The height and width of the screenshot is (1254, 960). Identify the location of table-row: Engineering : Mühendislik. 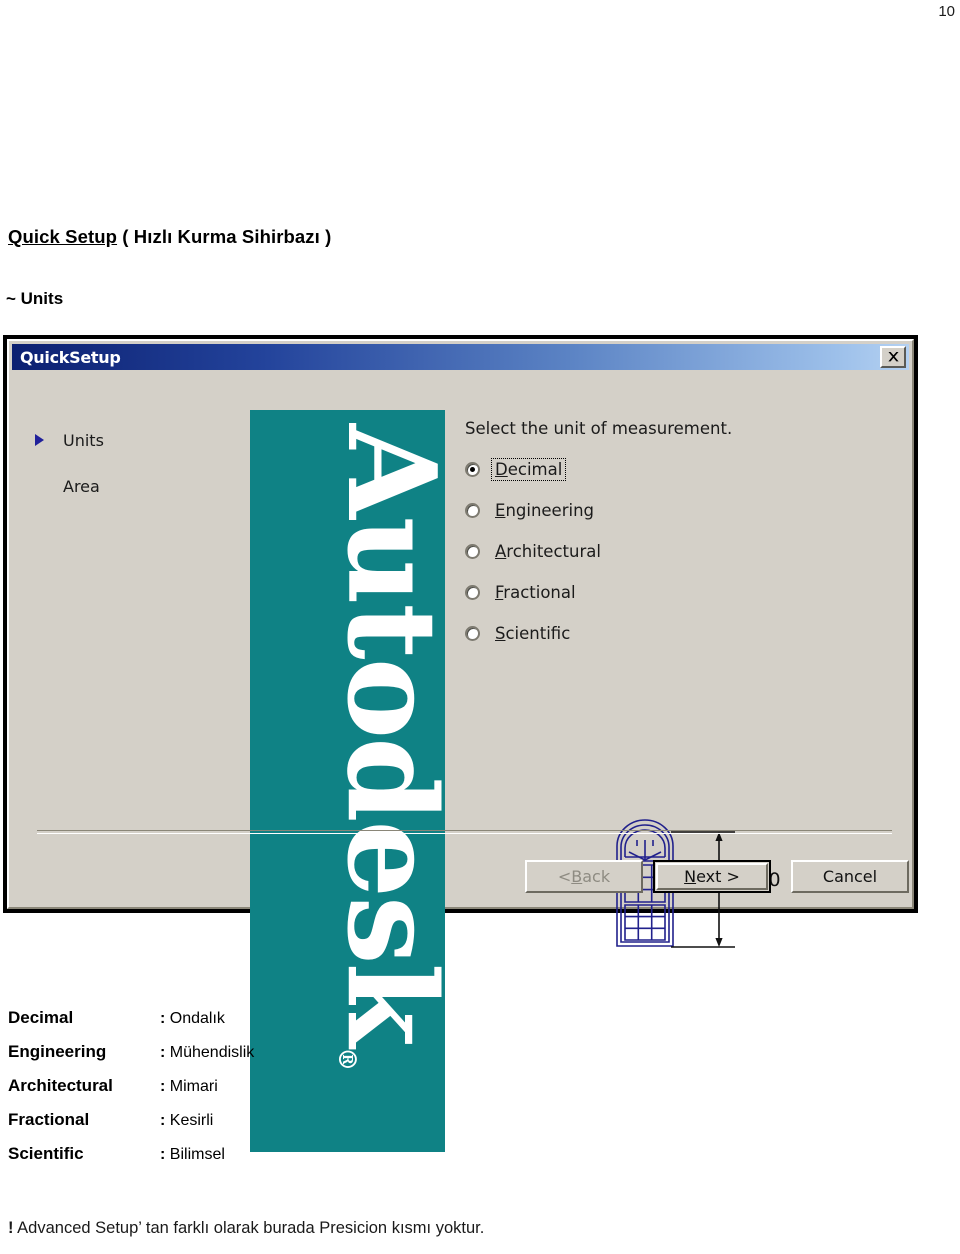
(218, 1052).